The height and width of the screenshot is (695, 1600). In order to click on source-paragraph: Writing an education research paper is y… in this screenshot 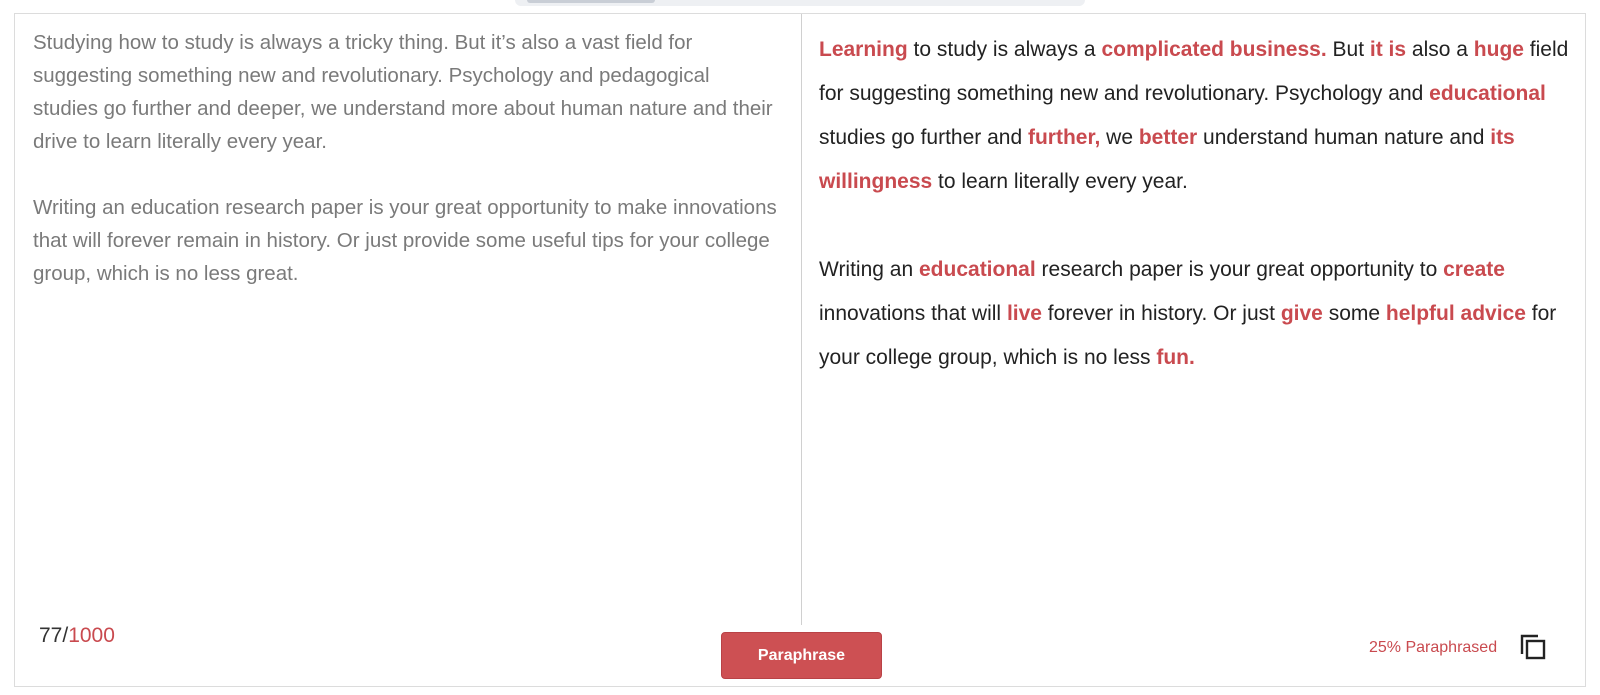, I will do `click(405, 240)`.